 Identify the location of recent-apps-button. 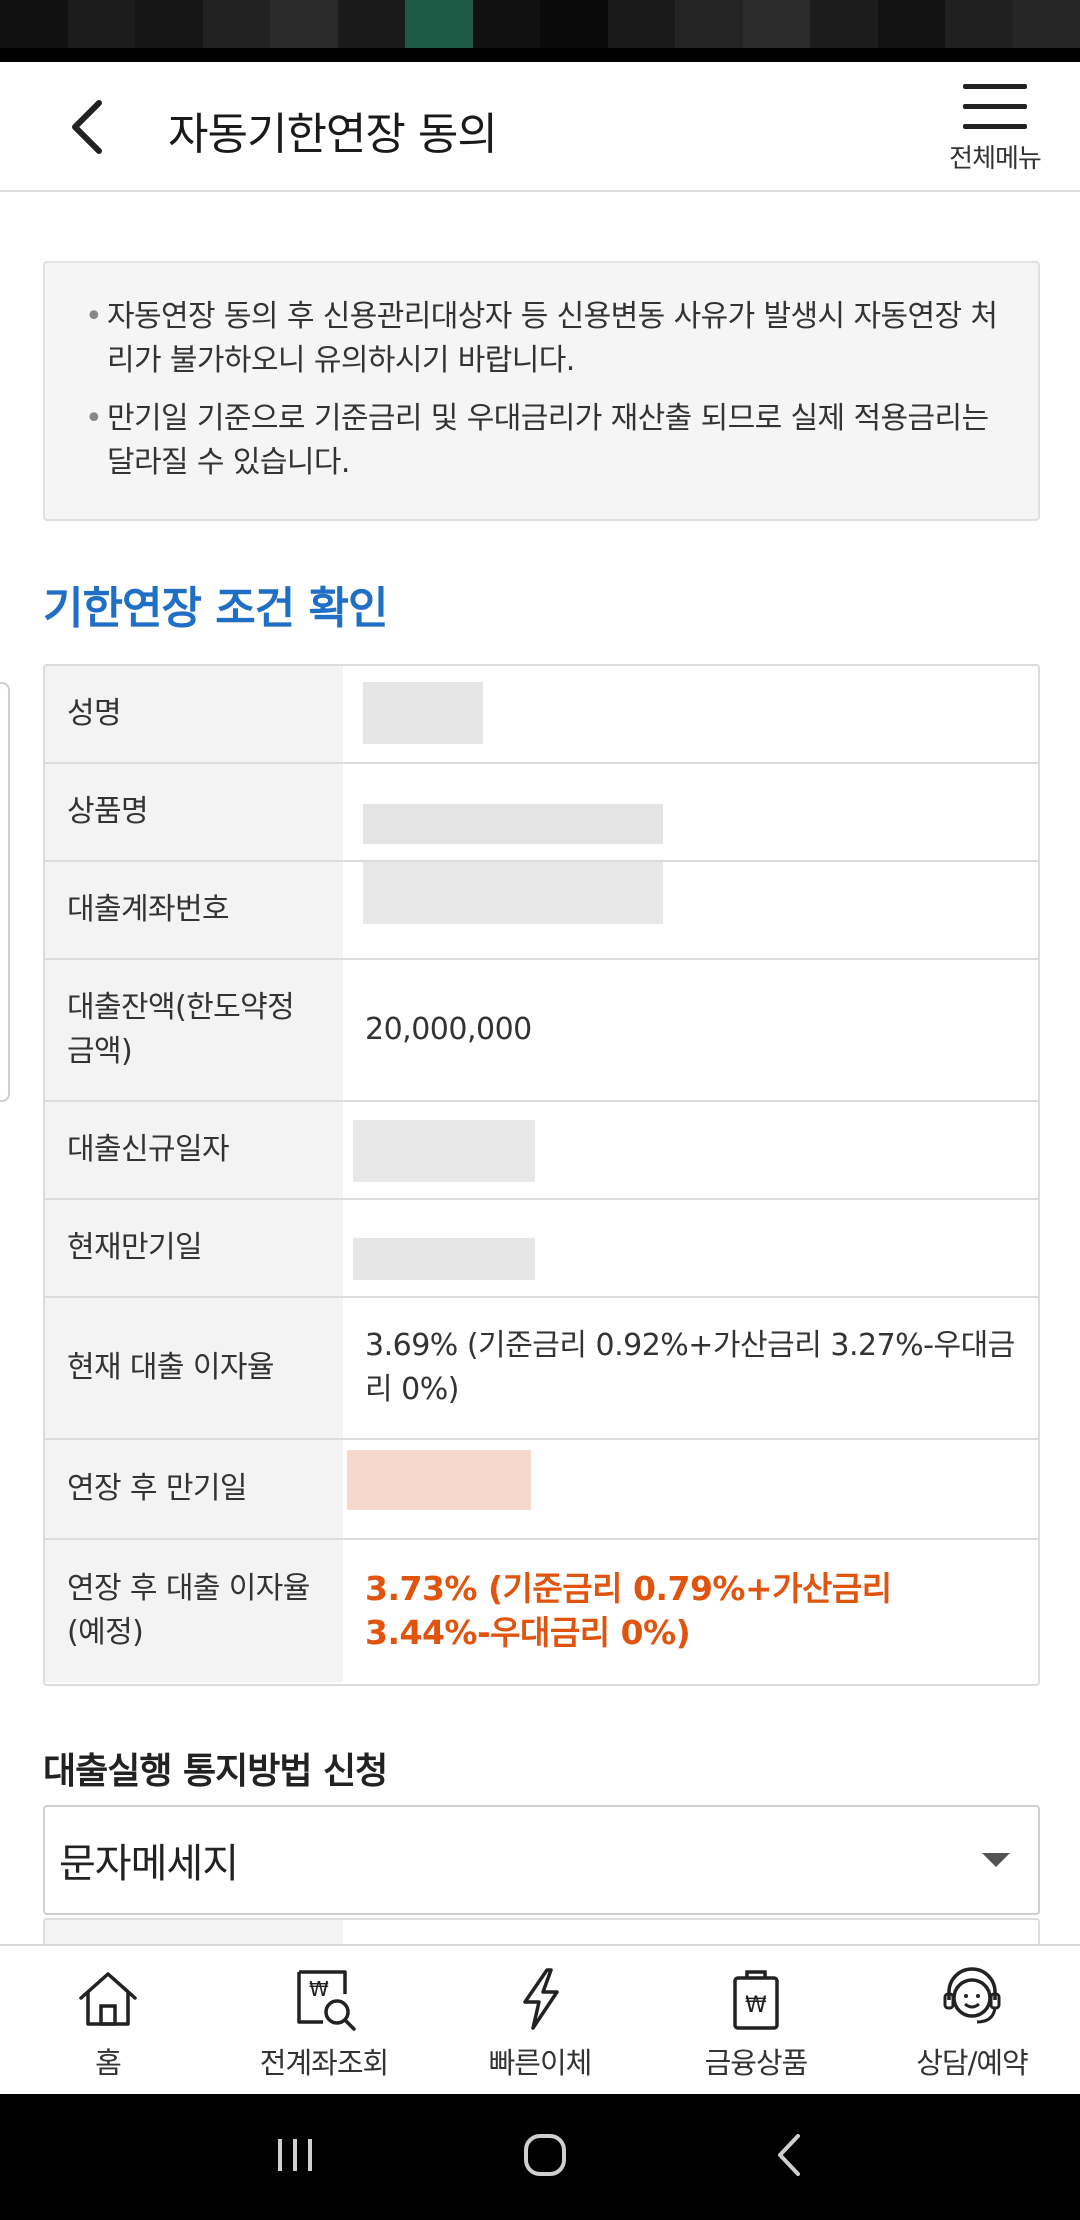
(295, 2157).